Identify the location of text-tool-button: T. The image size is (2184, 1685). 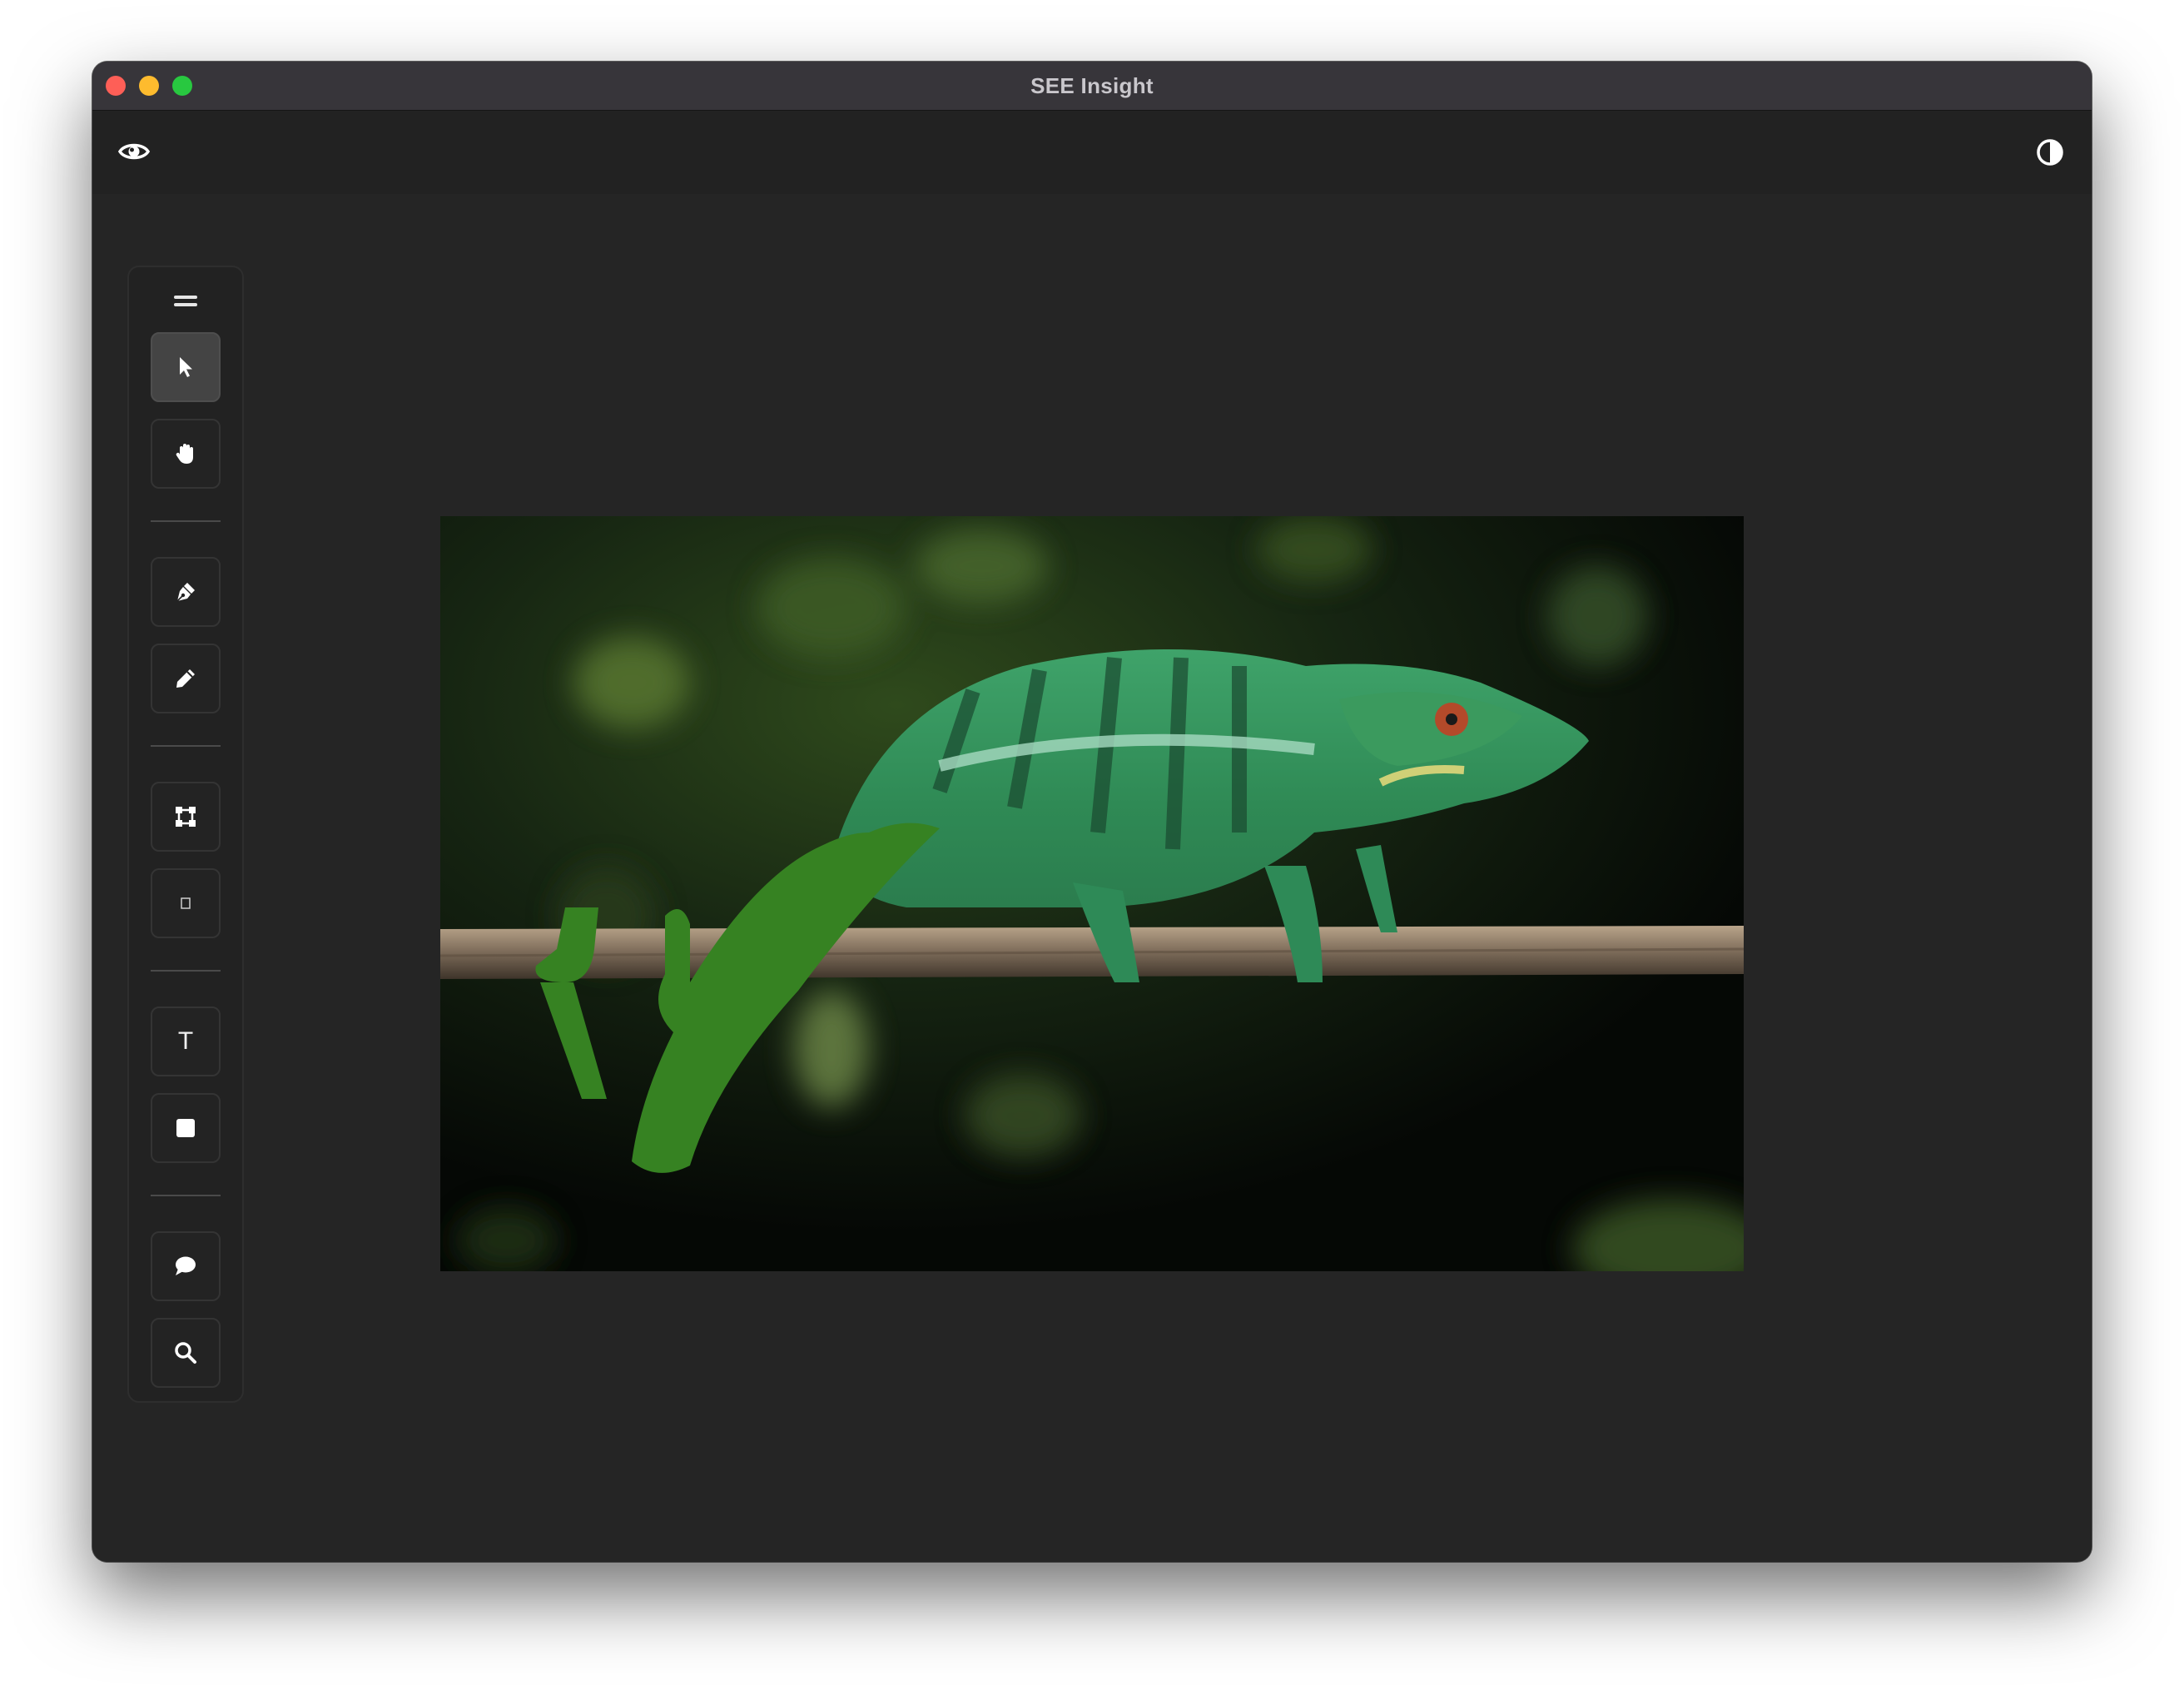
(186, 1041).